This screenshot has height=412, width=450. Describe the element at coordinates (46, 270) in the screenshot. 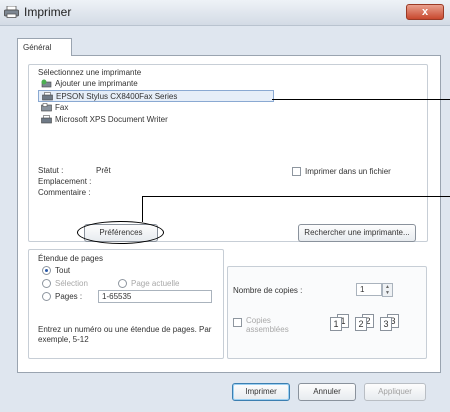

I see `radio-all` at that location.